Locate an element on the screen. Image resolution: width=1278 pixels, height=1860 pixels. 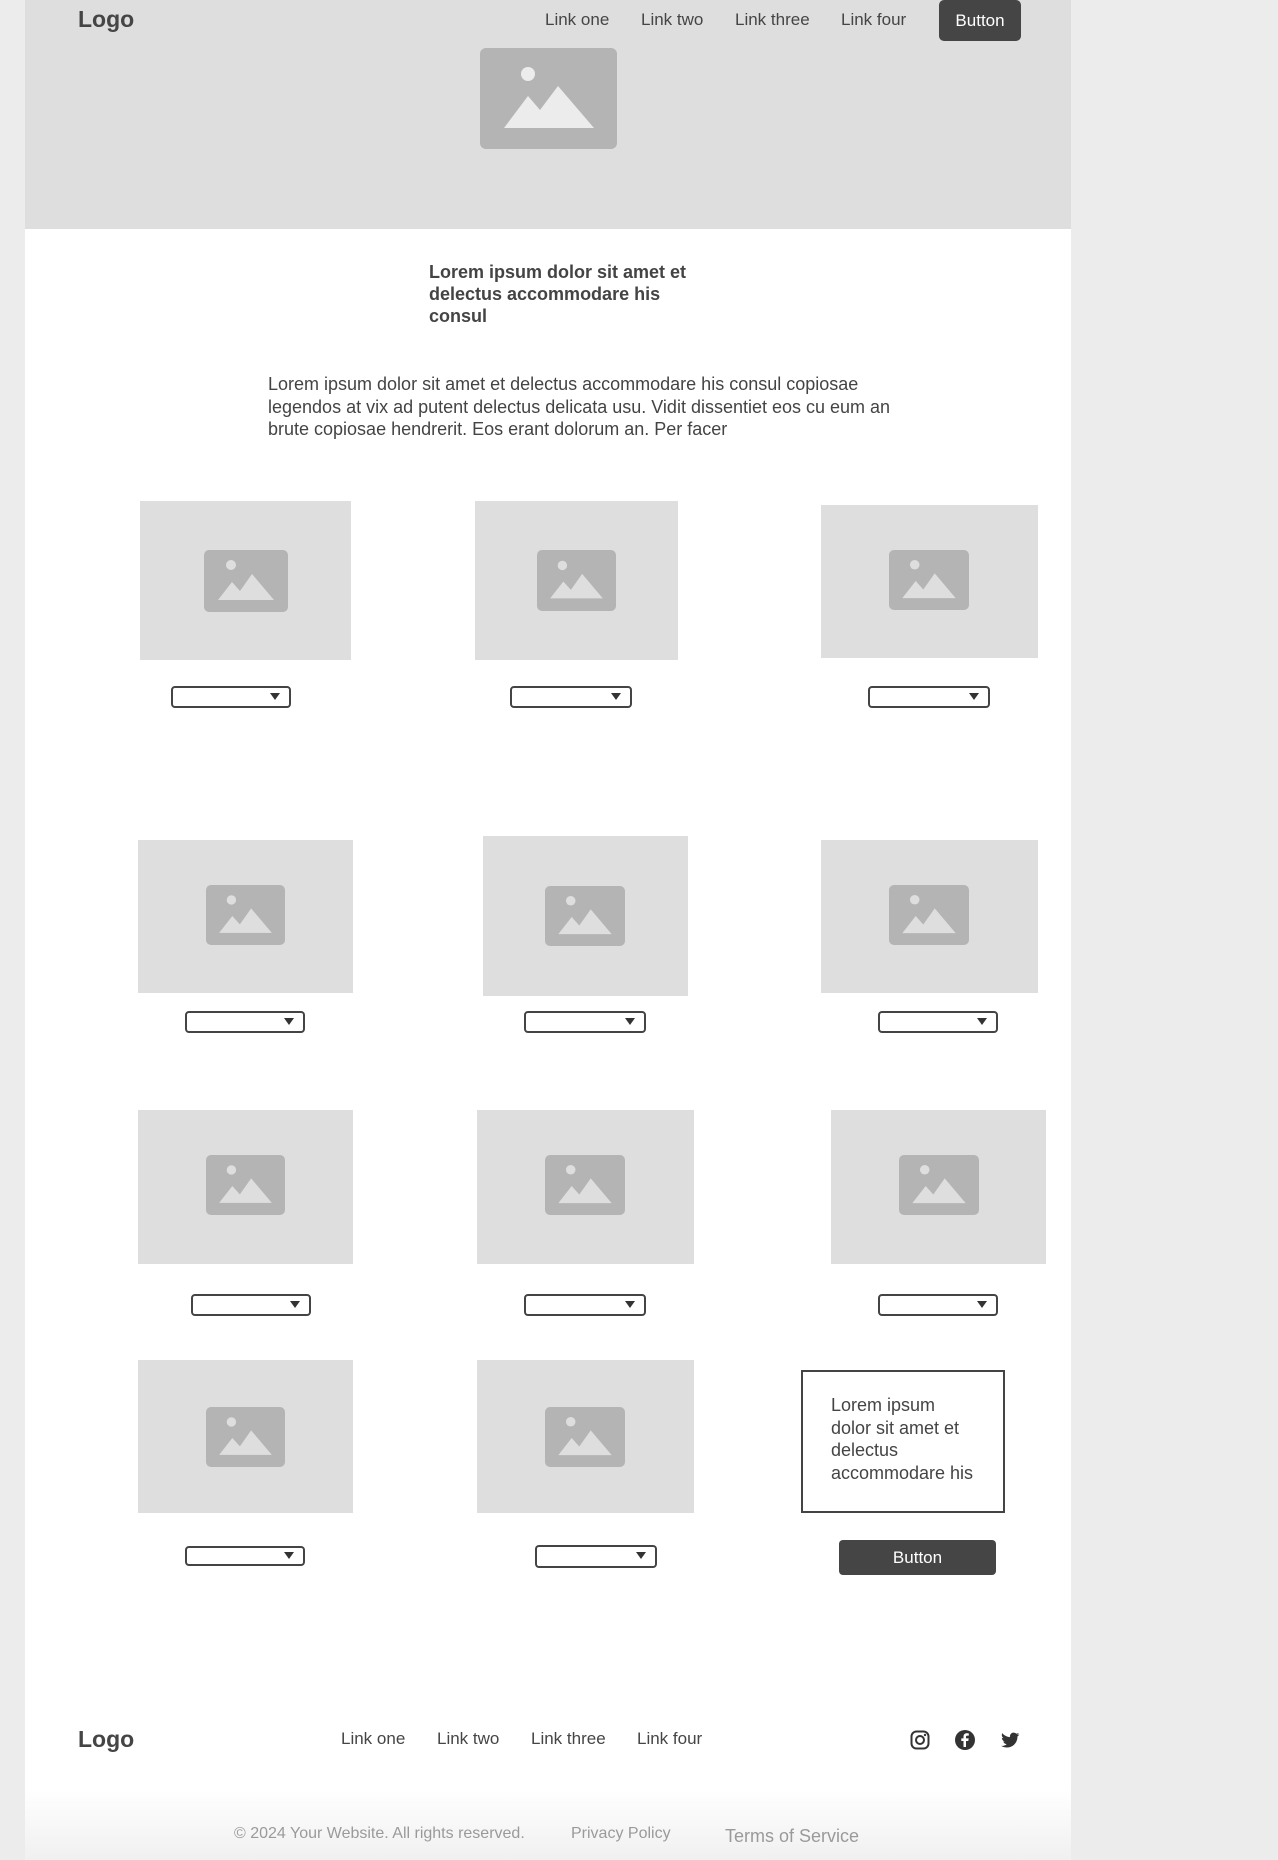
privacy-policy-link: Privacy Policy is located at coordinates (621, 1834).